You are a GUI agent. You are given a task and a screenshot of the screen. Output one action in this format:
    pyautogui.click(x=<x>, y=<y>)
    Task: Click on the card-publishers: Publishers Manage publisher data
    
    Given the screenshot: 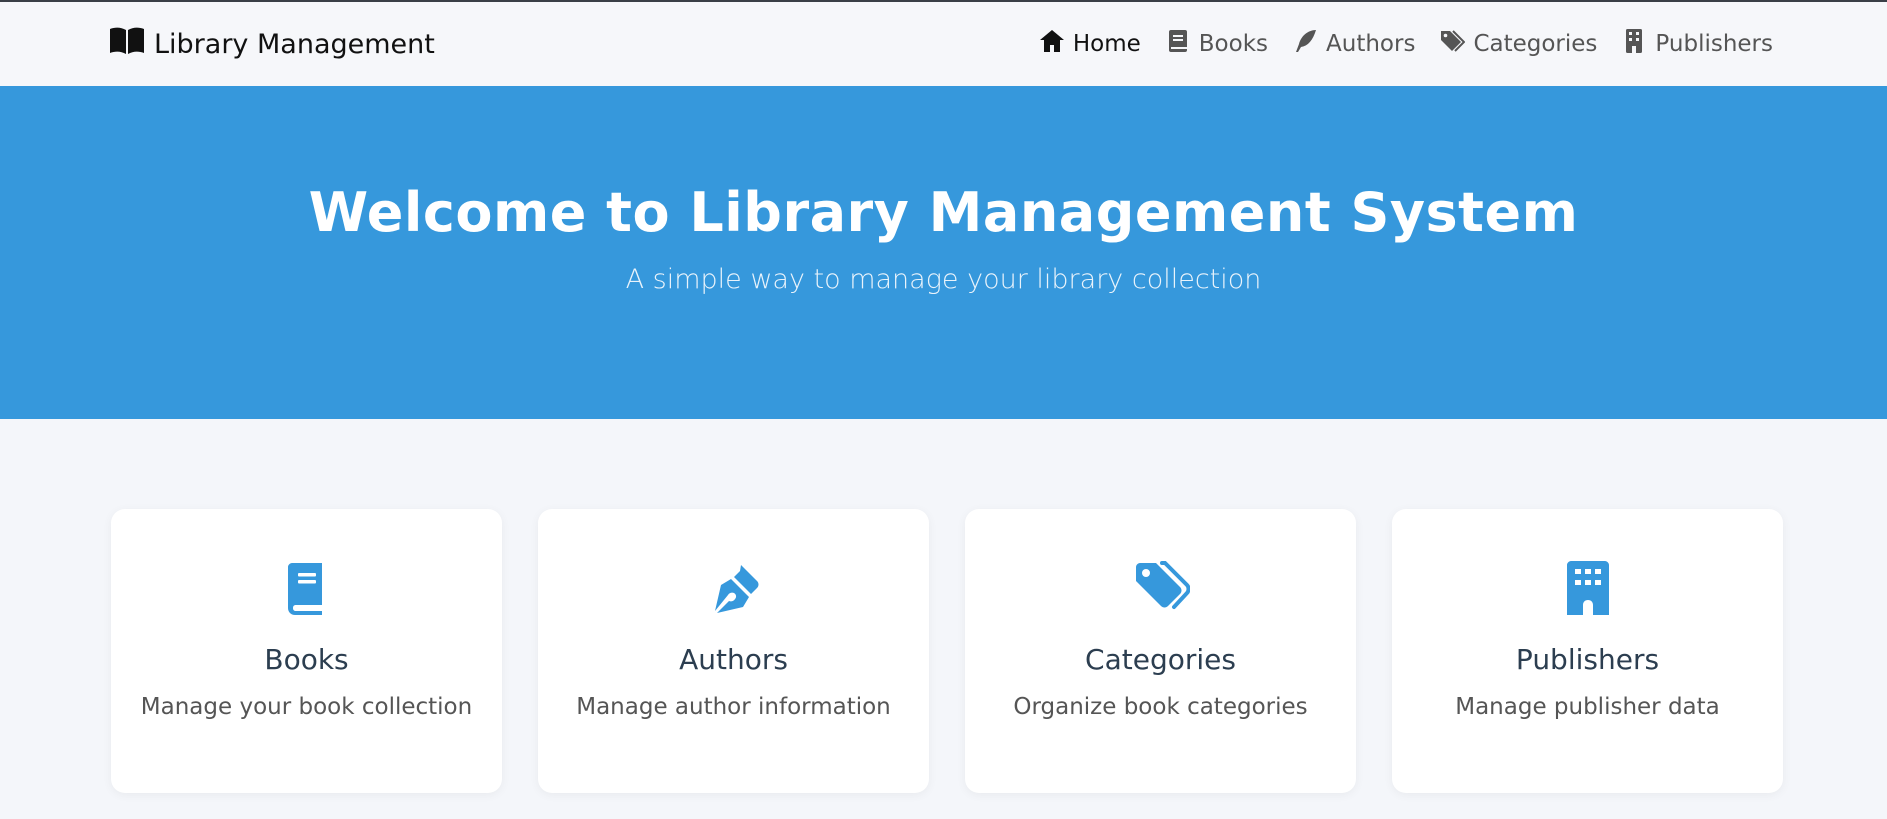 What is the action you would take?
    pyautogui.click(x=1587, y=651)
    